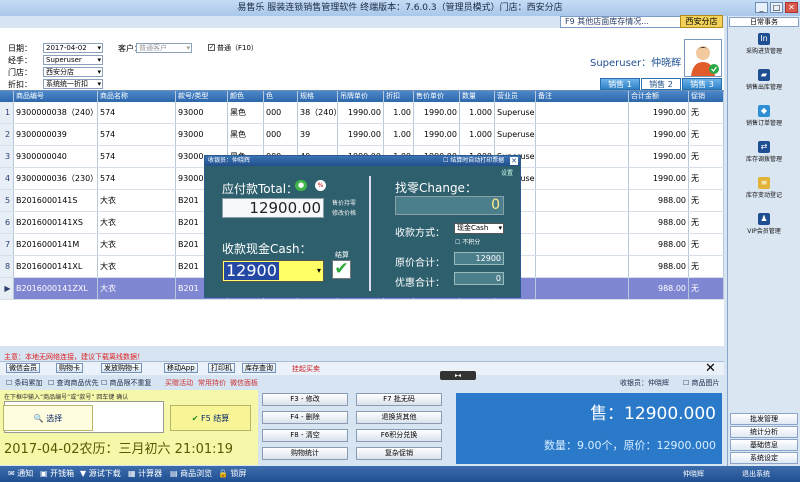 The image size is (800, 482). What do you see at coordinates (764, 432) in the screenshot?
I see `stats-button: 统计分析` at bounding box center [764, 432].